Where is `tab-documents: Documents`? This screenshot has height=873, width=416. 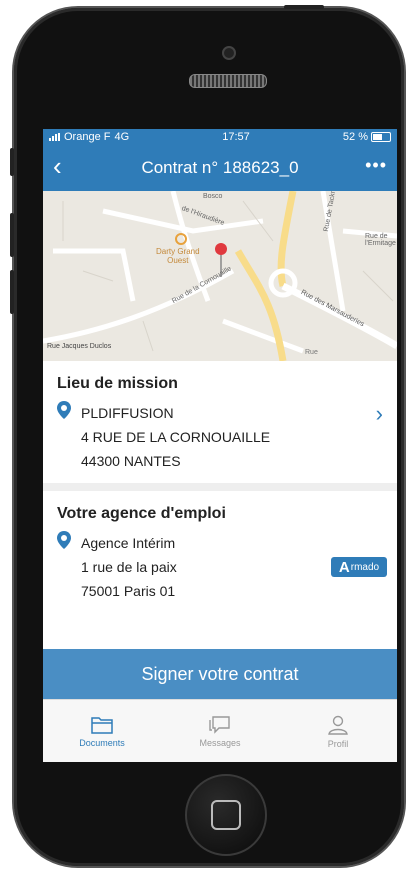 tab-documents: Documents is located at coordinates (102, 731).